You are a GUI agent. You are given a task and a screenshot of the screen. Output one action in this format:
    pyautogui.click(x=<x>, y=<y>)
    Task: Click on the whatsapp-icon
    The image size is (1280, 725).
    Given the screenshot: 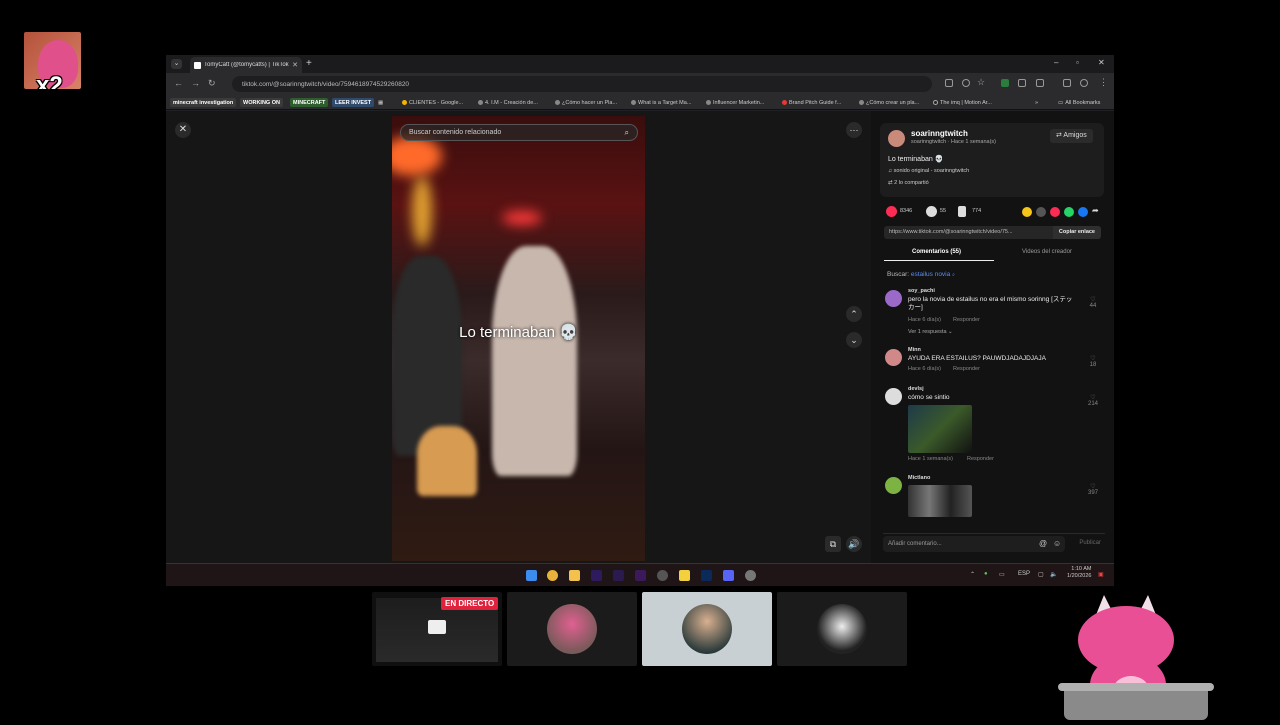 What is the action you would take?
    pyautogui.click(x=1069, y=212)
    